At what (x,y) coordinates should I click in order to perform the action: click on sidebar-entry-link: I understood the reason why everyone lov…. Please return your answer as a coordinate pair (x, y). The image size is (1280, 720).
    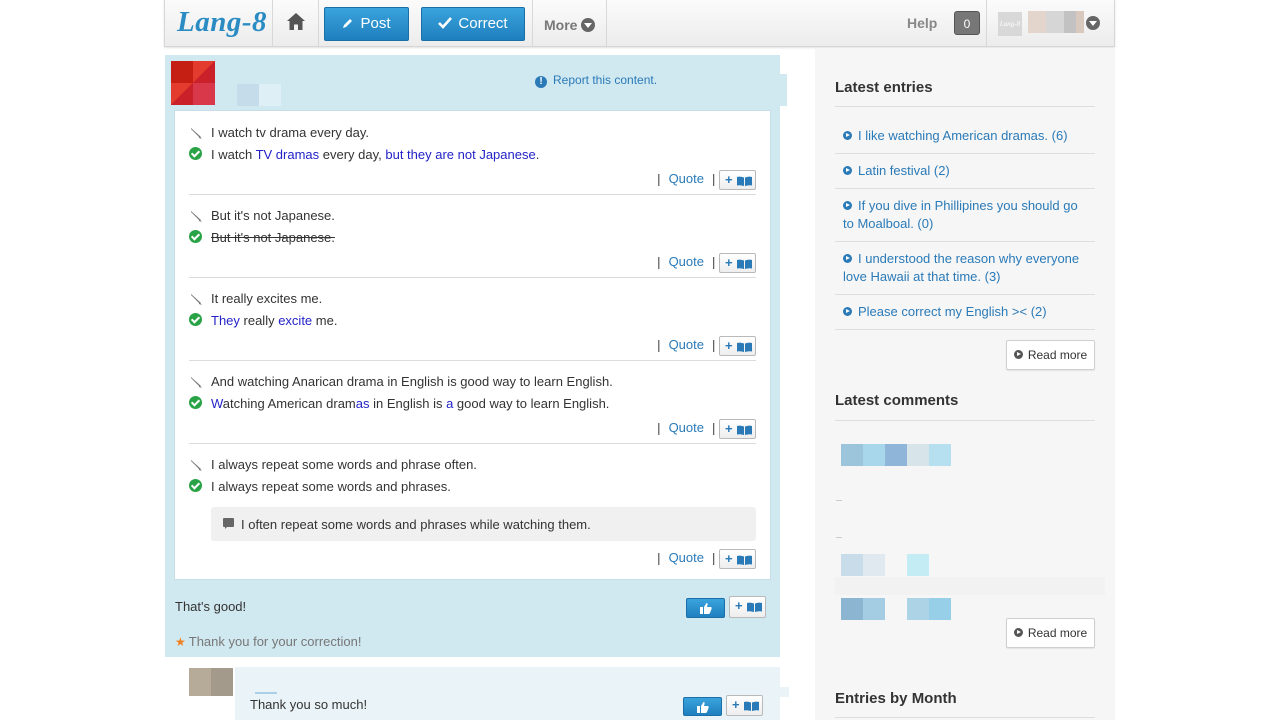
    Looking at the image, I should click on (965, 268).